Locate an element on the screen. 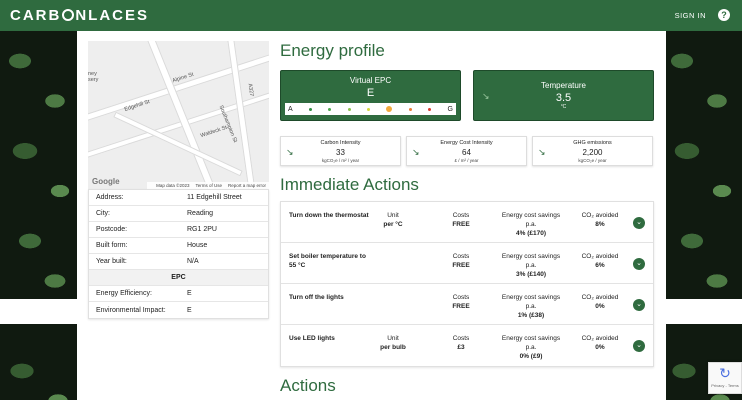  recaptcha-footer: Privacy - Terms is located at coordinates (725, 385).